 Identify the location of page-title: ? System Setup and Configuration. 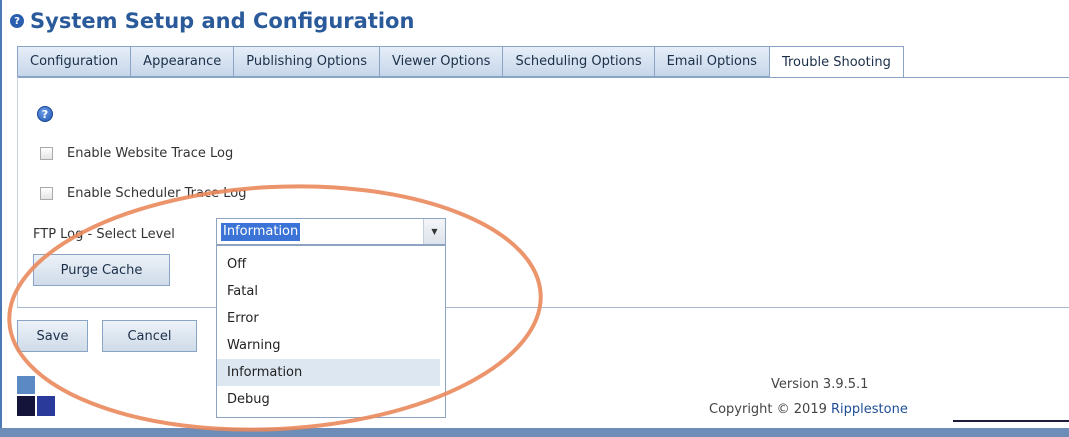
(212, 21).